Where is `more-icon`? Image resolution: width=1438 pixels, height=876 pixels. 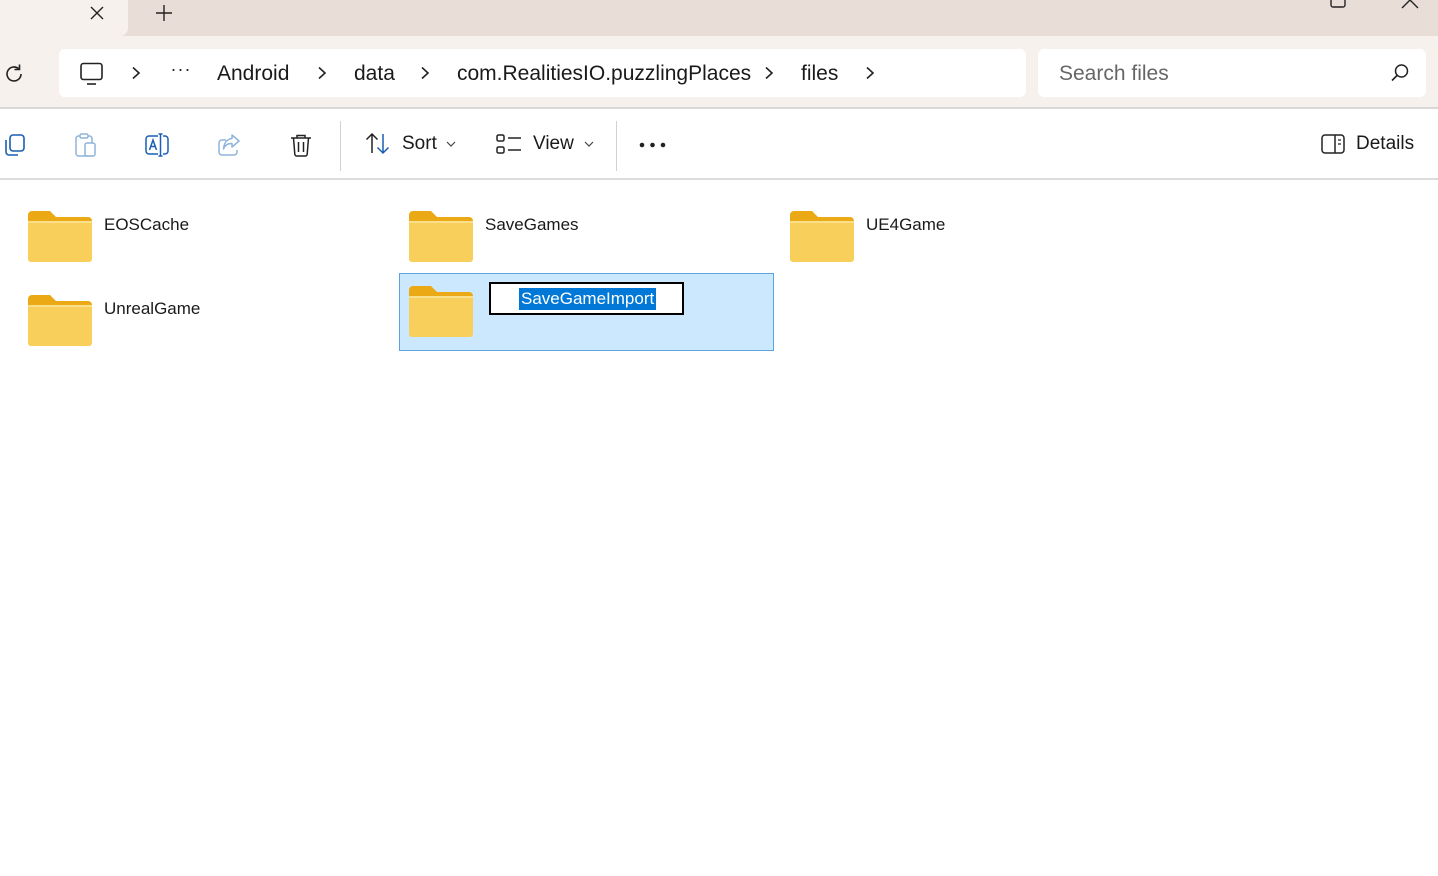 more-icon is located at coordinates (653, 145).